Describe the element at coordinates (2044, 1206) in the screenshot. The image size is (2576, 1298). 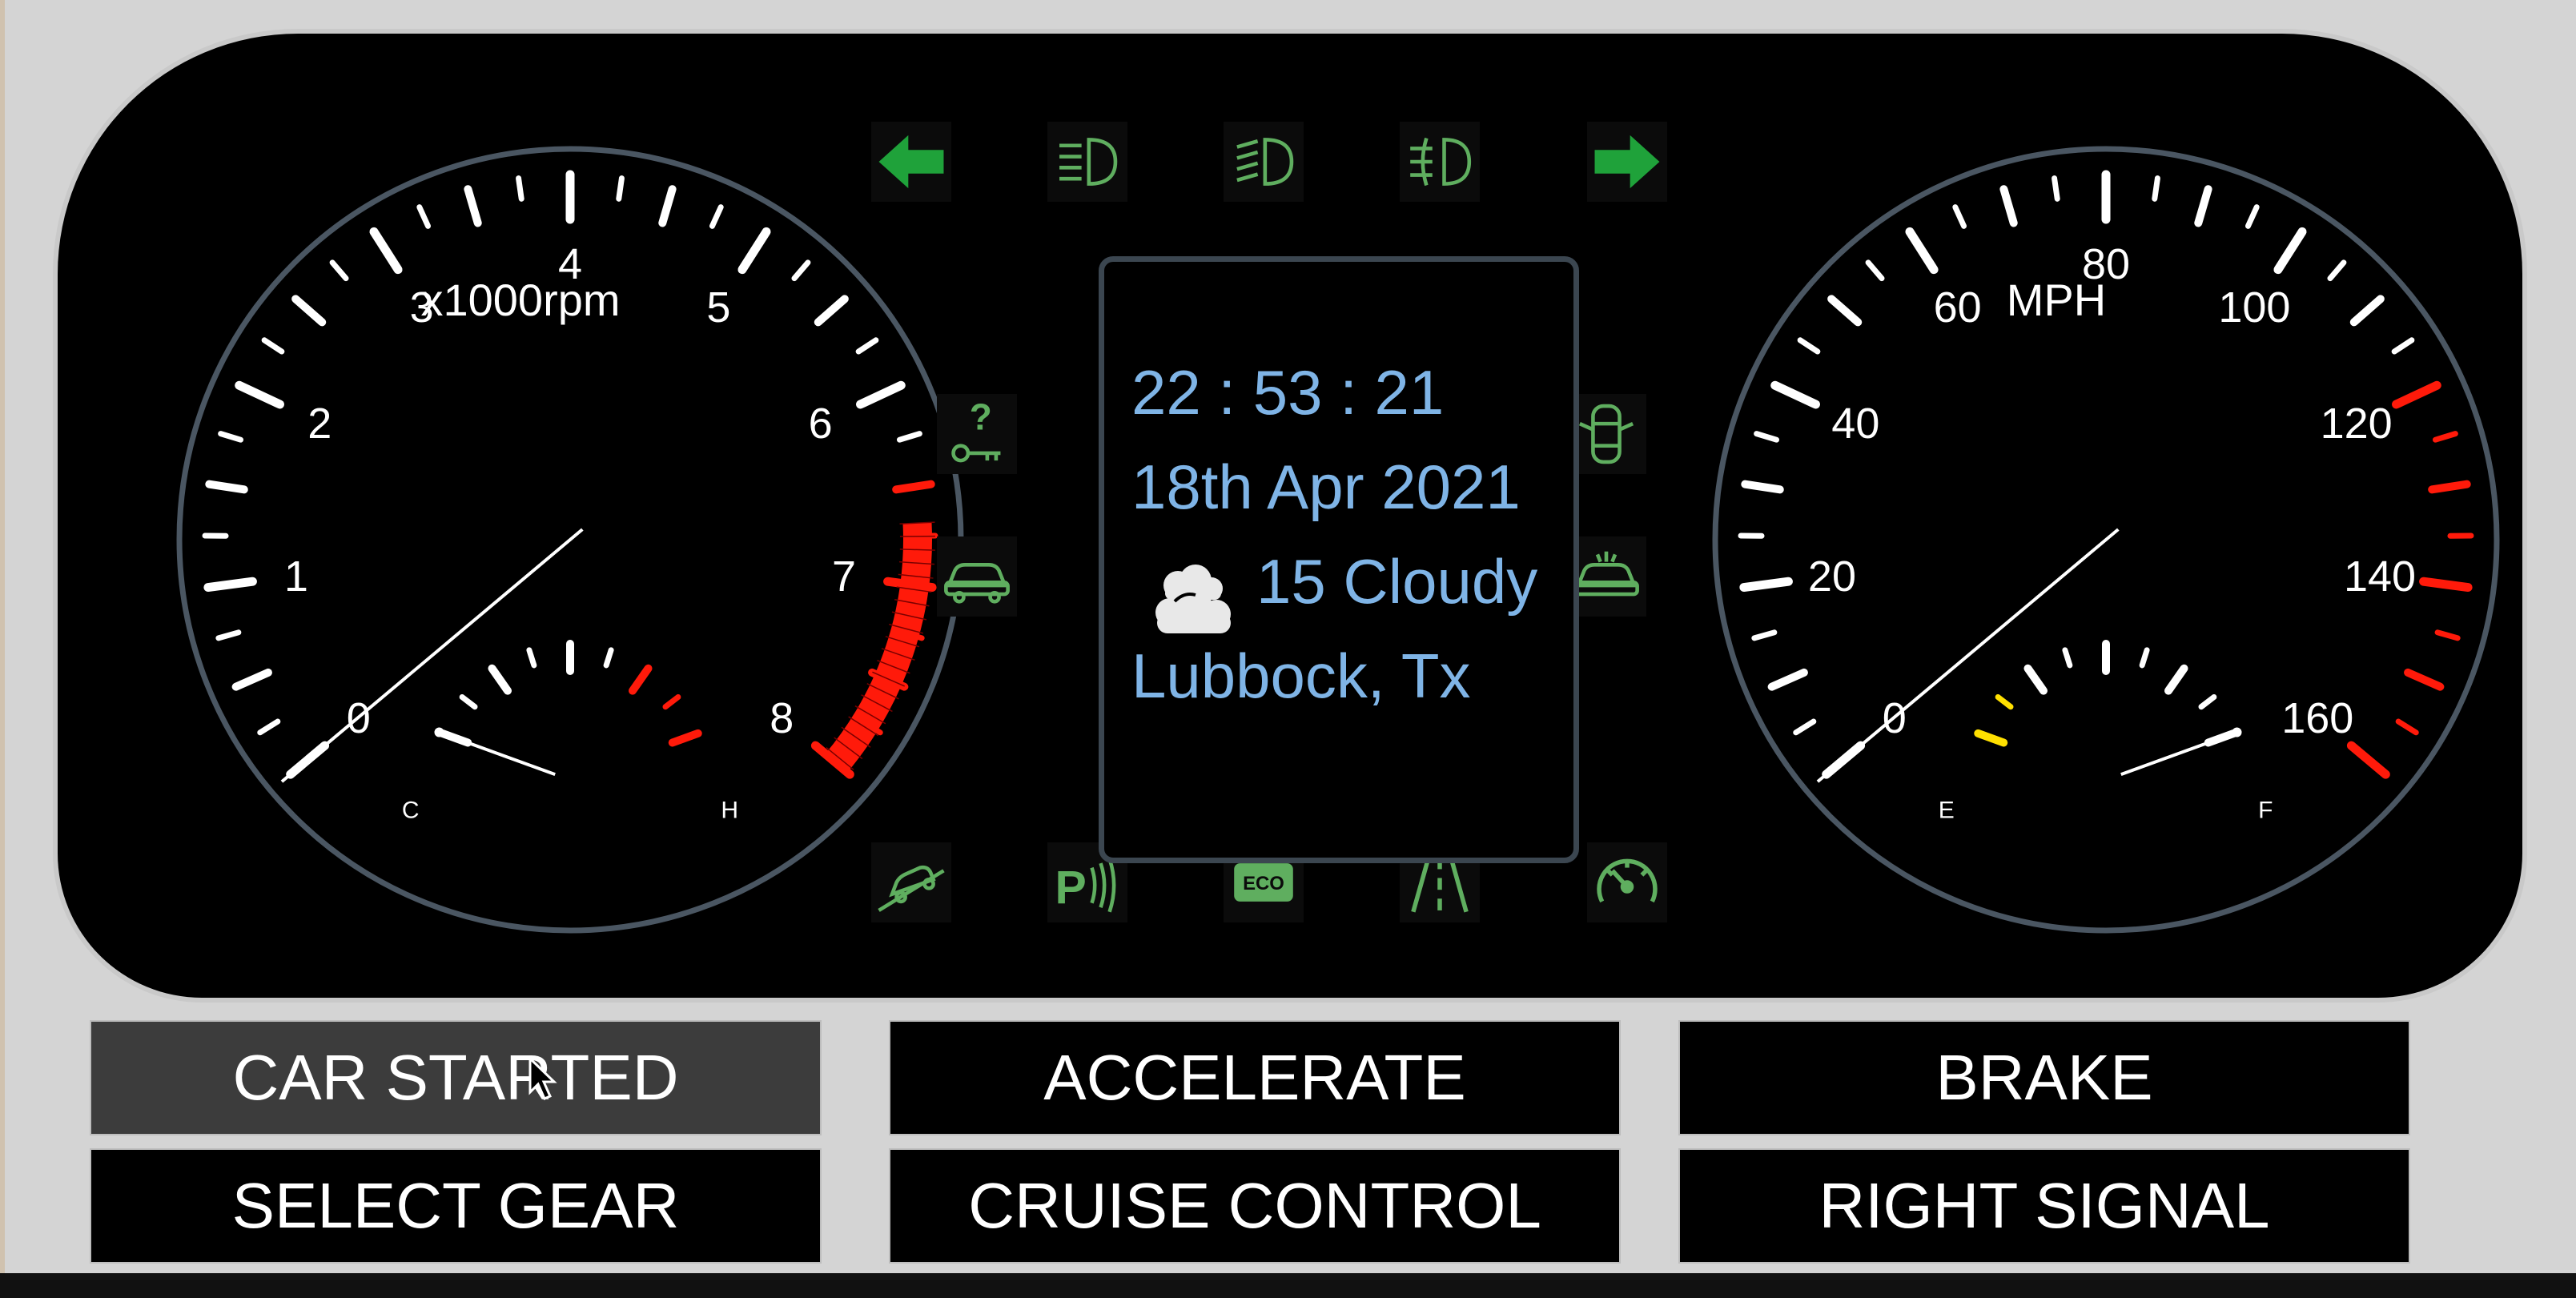
I see `right-signal-button: RIGHT SIGNAL` at that location.